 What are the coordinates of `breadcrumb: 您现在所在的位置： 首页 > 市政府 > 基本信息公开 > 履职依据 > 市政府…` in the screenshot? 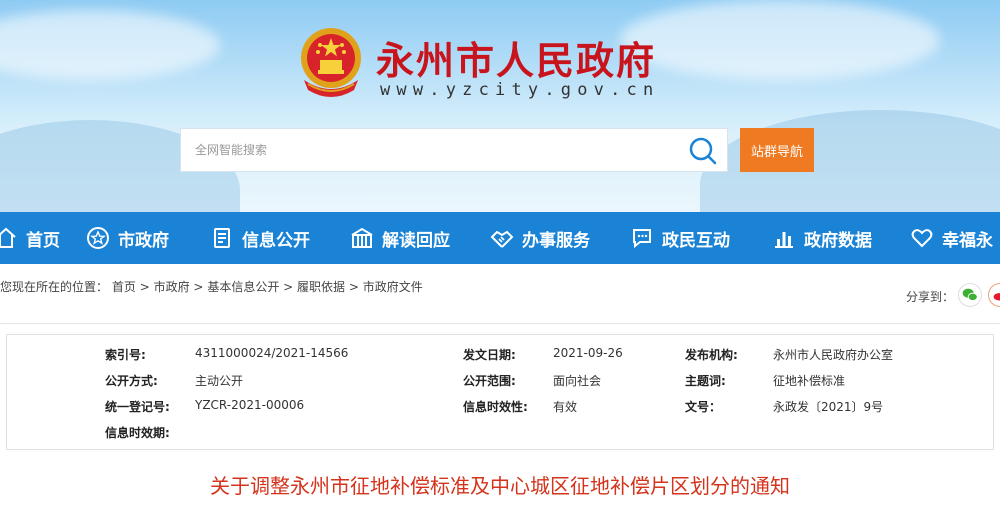 It's located at (211, 286).